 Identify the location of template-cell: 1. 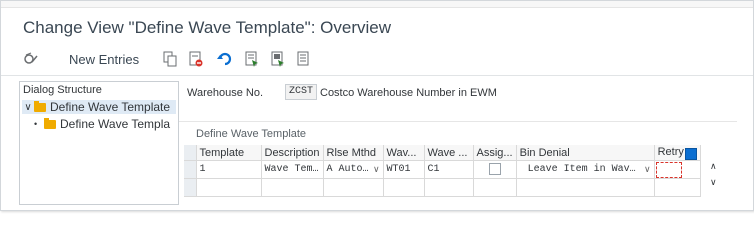
(229, 169).